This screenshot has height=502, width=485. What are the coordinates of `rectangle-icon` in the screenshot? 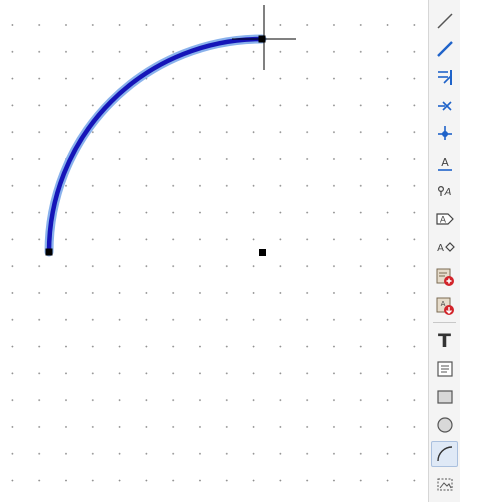 It's located at (444, 397).